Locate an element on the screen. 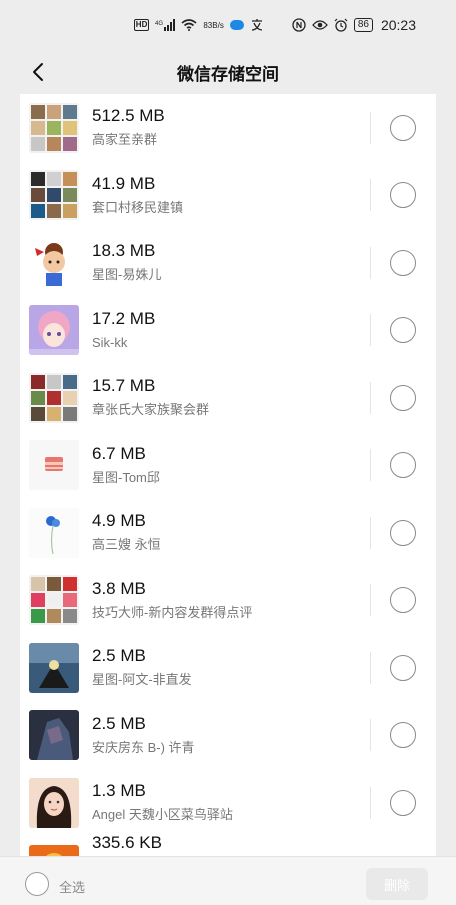 Image resolution: width=456 pixels, height=905 pixels. network-speed-unit: B/s is located at coordinates (218, 25).